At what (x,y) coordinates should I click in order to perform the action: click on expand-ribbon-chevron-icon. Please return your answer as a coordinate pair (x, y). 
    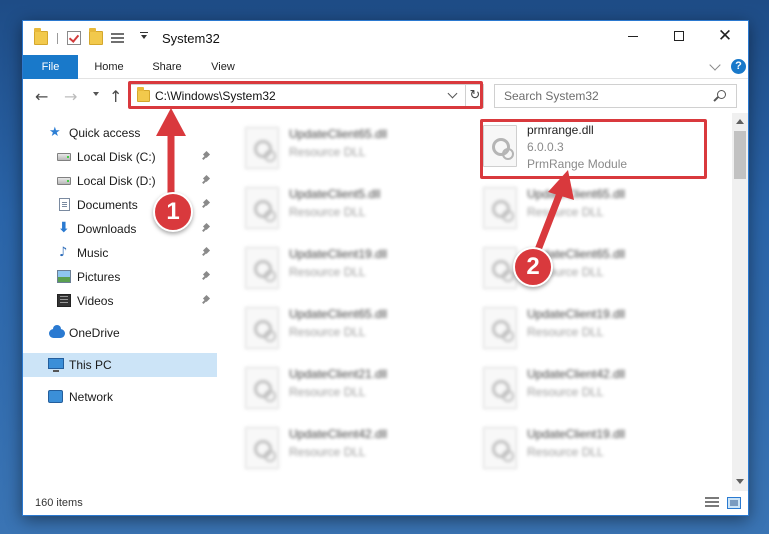
    Looking at the image, I should click on (715, 65).